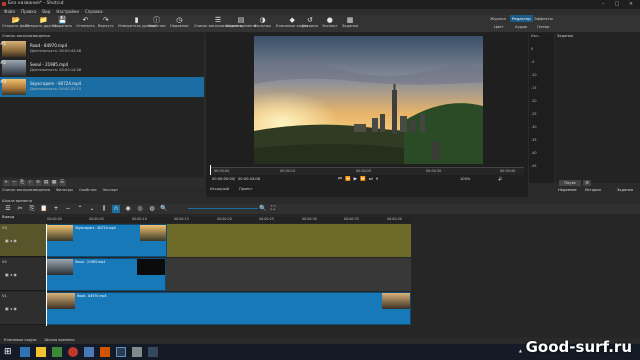  Describe the element at coordinates (73, 352) in the screenshot. I see `opera-icon` at that location.